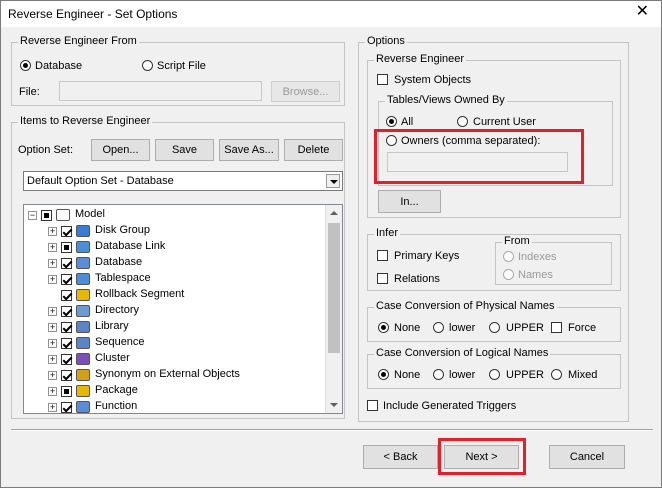  I want to click on script-file-label: Script File, so click(181, 66).